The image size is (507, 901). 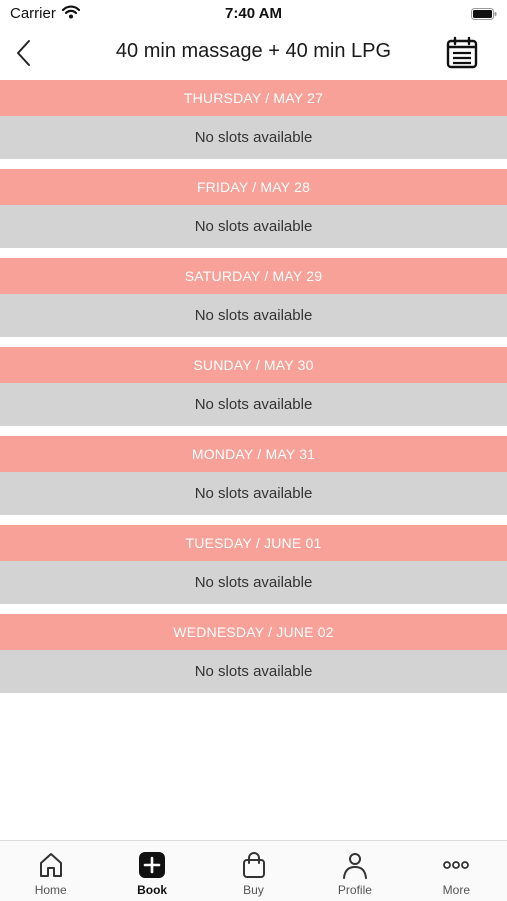 I want to click on tab-label: More, so click(x=456, y=890).